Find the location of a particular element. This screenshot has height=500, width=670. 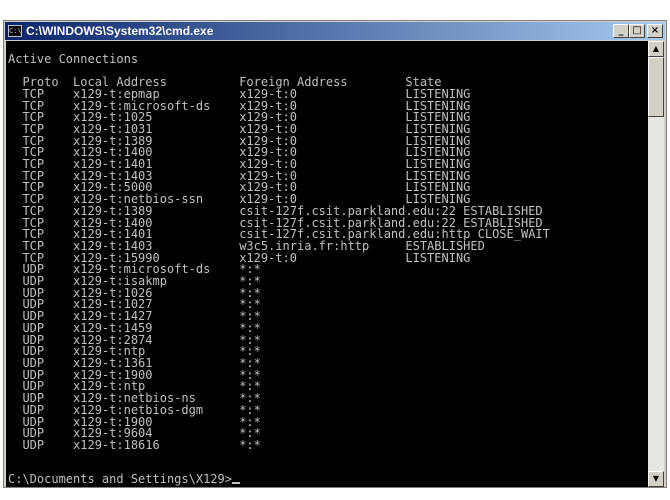

window-title: C:\WINDOWS\System32\cmd.exe is located at coordinates (120, 31).